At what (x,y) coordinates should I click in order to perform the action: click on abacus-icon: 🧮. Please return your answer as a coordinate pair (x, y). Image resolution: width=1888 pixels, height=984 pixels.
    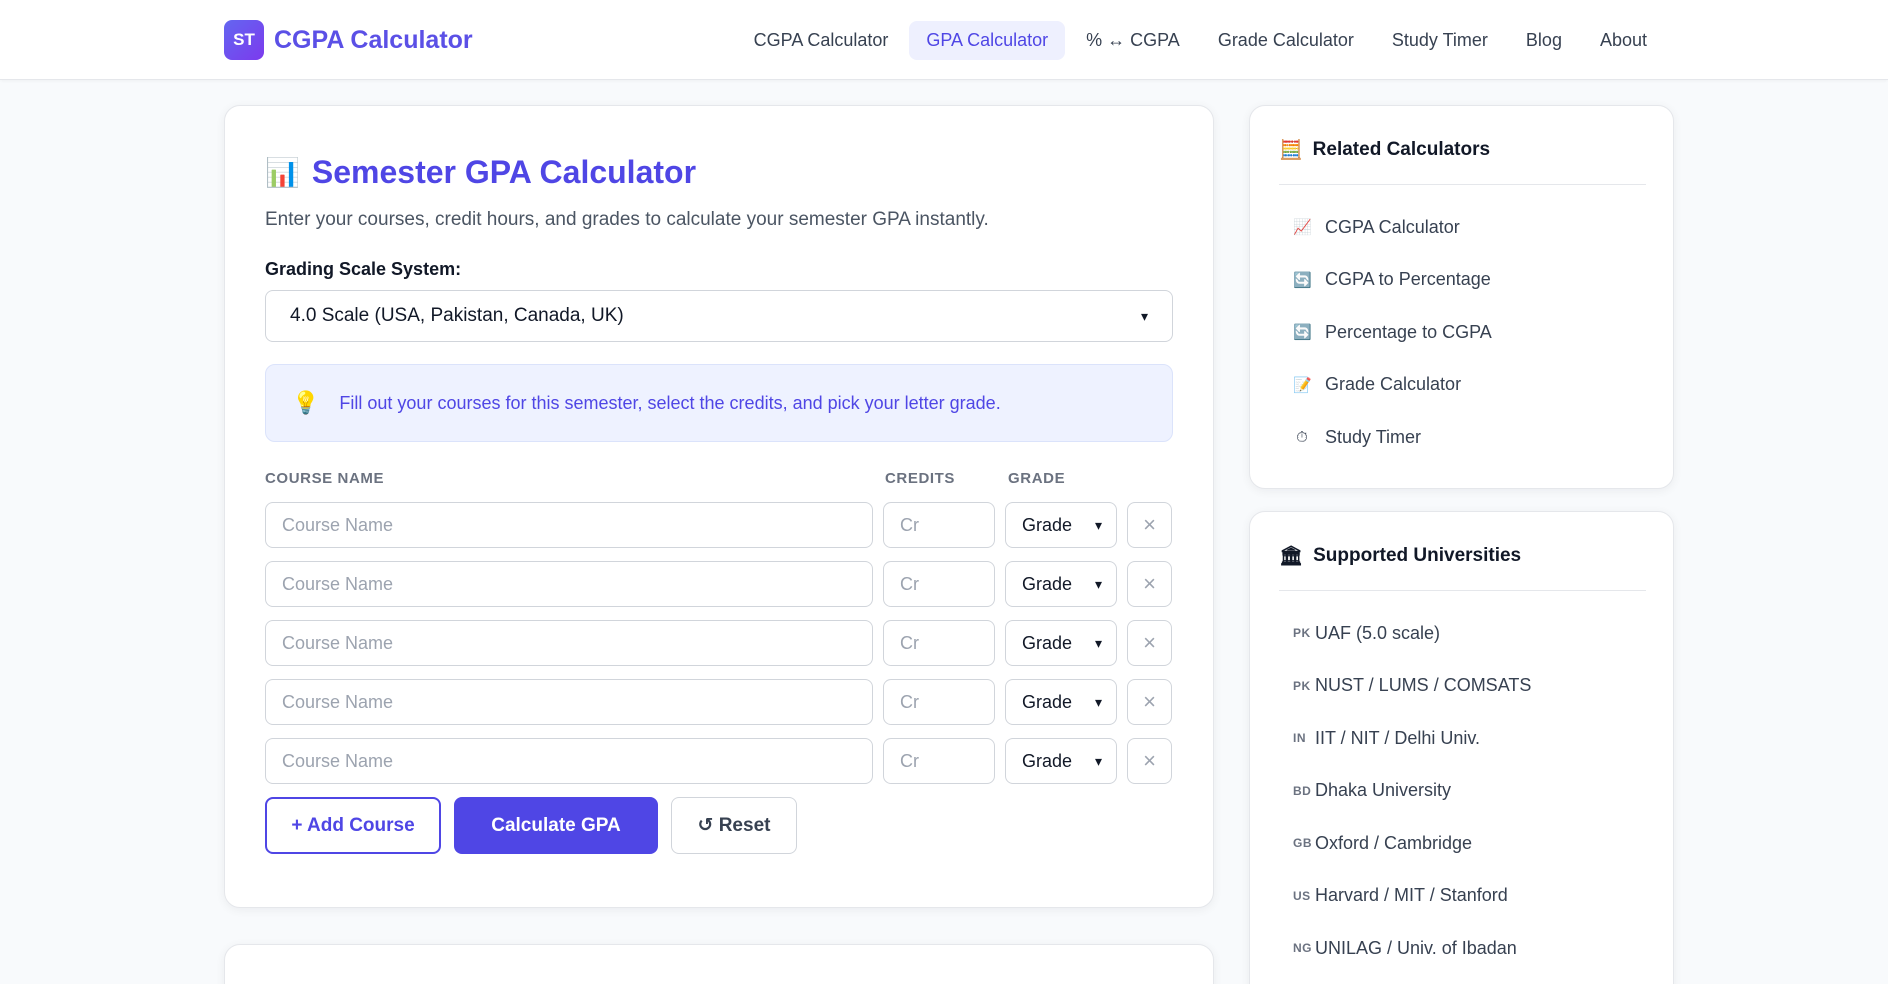
    Looking at the image, I should click on (1291, 150).